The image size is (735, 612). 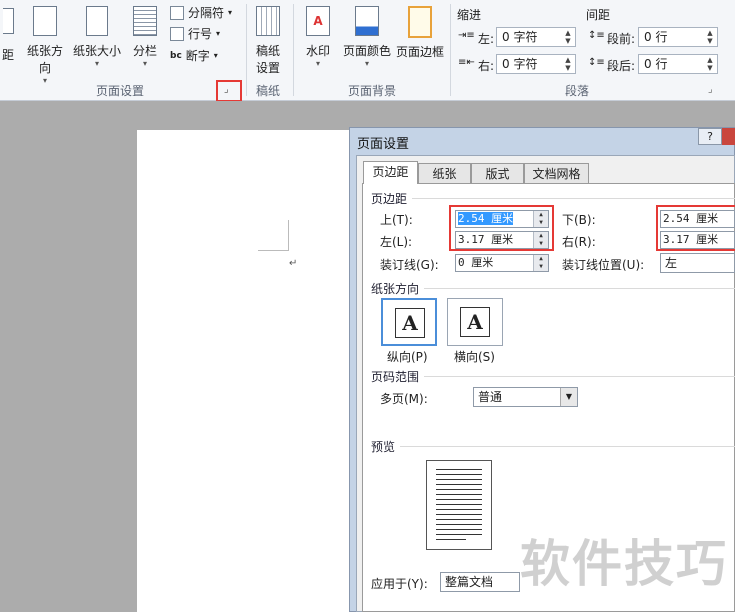 I want to click on dialog-title: 页面设置, so click(x=383, y=144).